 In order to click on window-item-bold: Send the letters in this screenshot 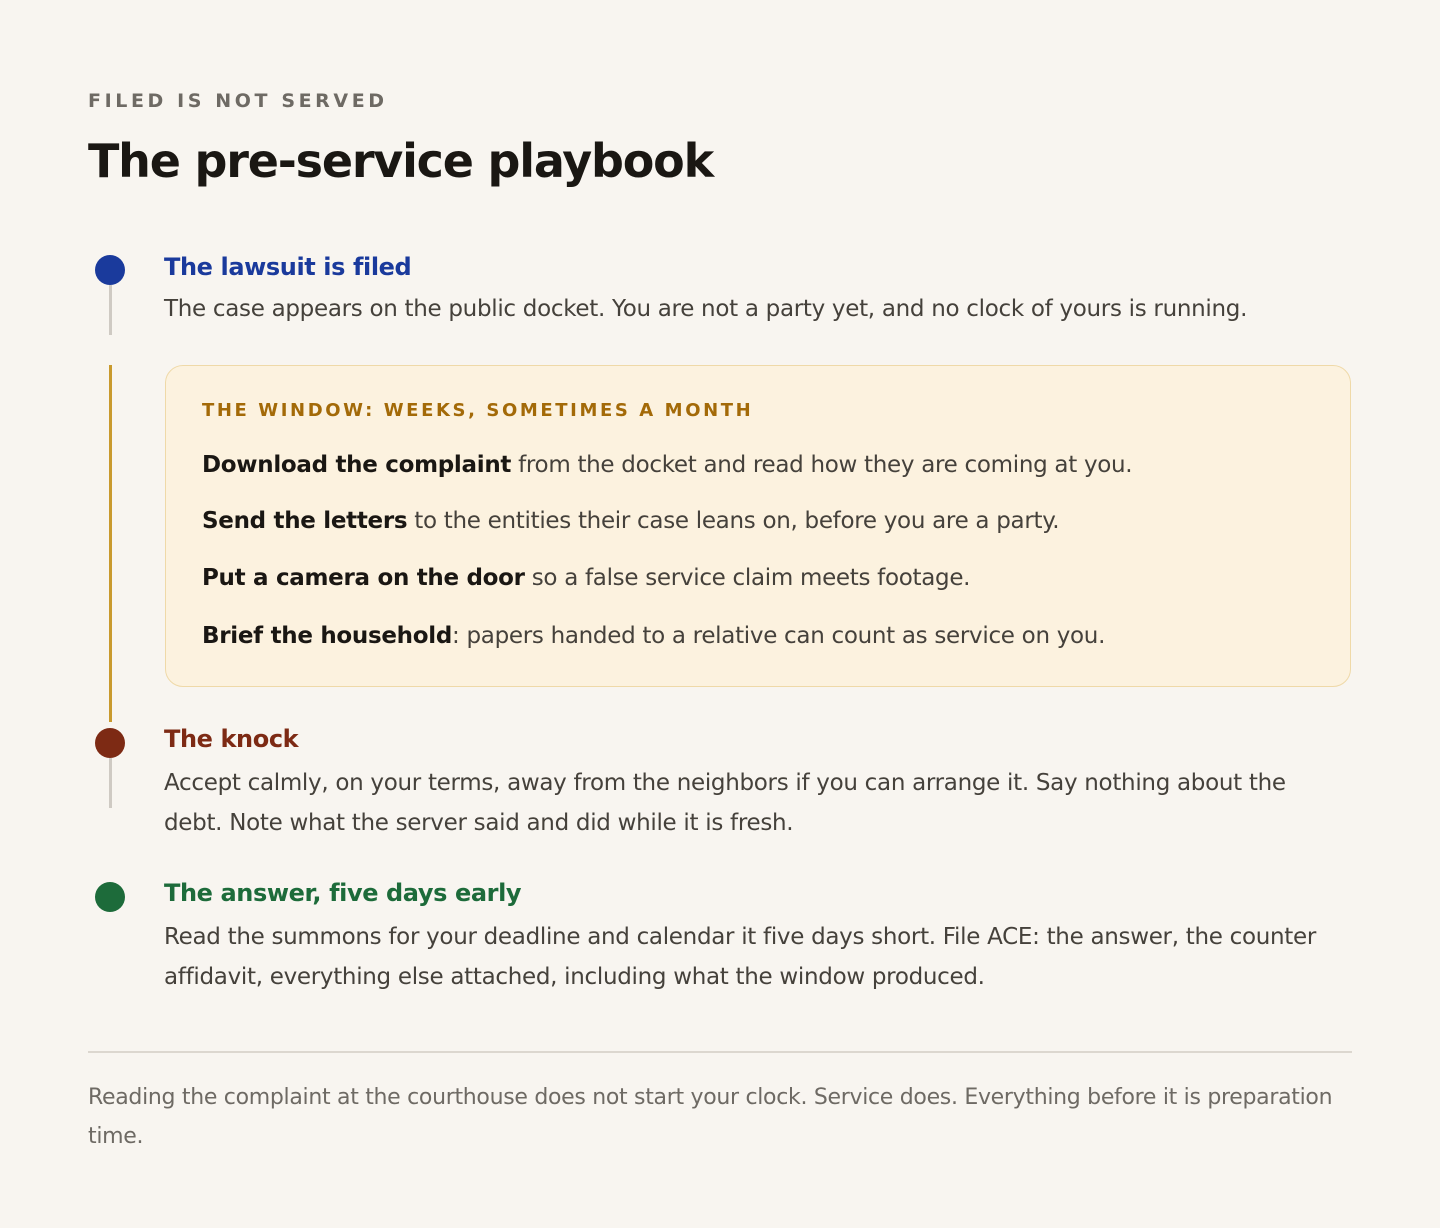, I will do `click(305, 521)`.